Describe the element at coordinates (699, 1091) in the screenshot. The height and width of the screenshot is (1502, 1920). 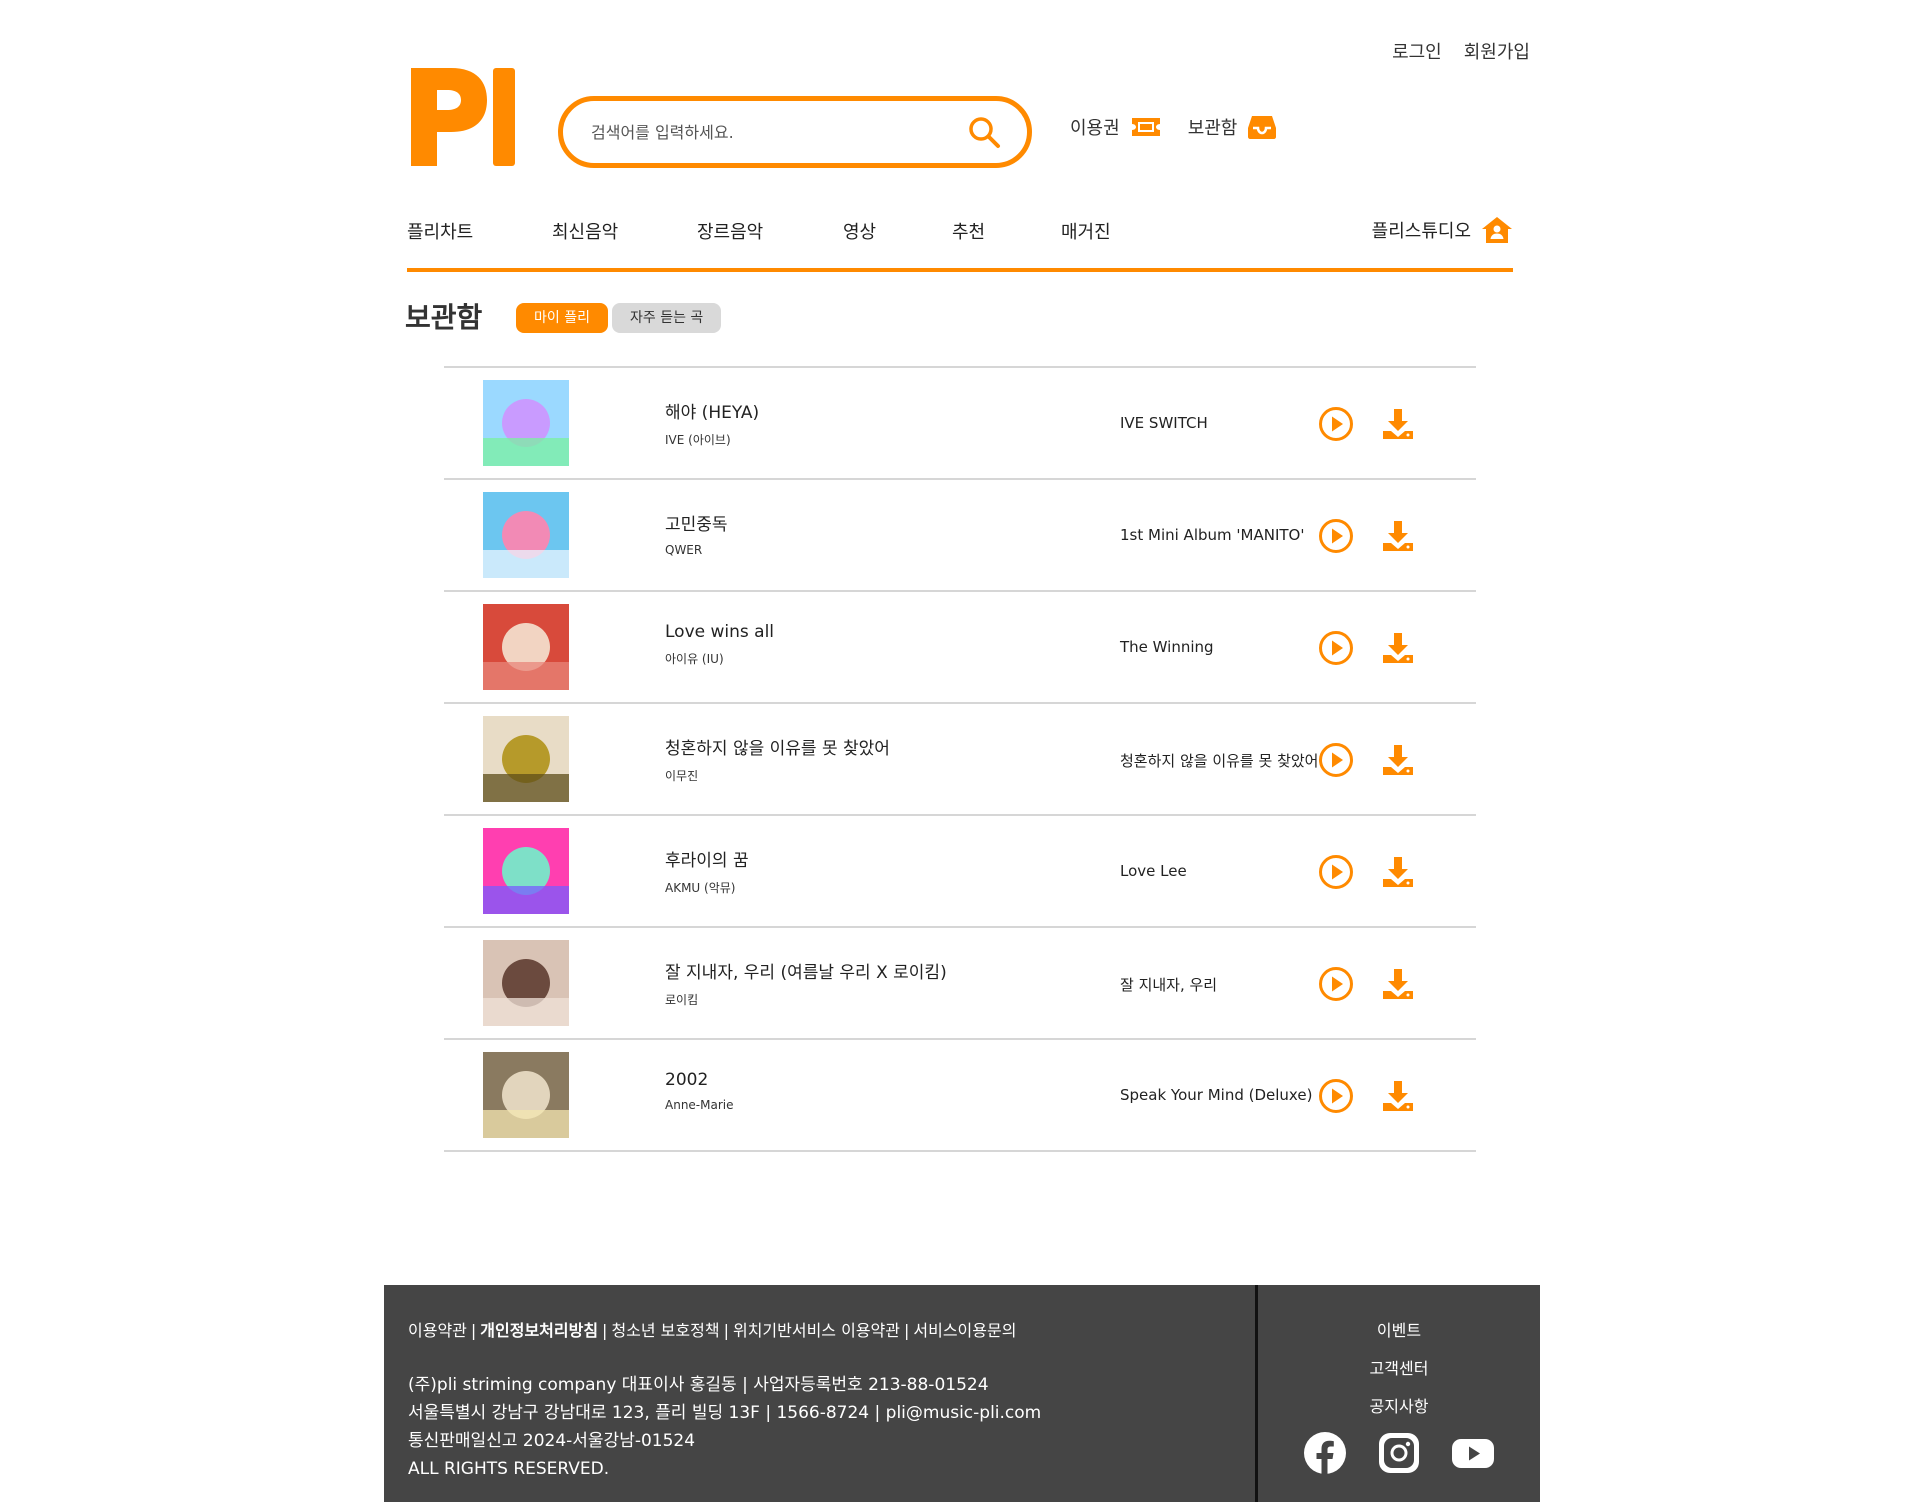
I see `track-info: 2002 Anne-Marie` at that location.